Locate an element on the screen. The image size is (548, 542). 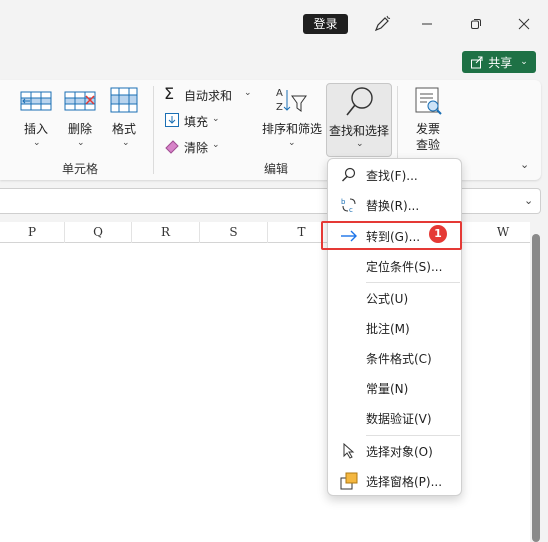
svg-text: b is located at coordinates (343, 202).